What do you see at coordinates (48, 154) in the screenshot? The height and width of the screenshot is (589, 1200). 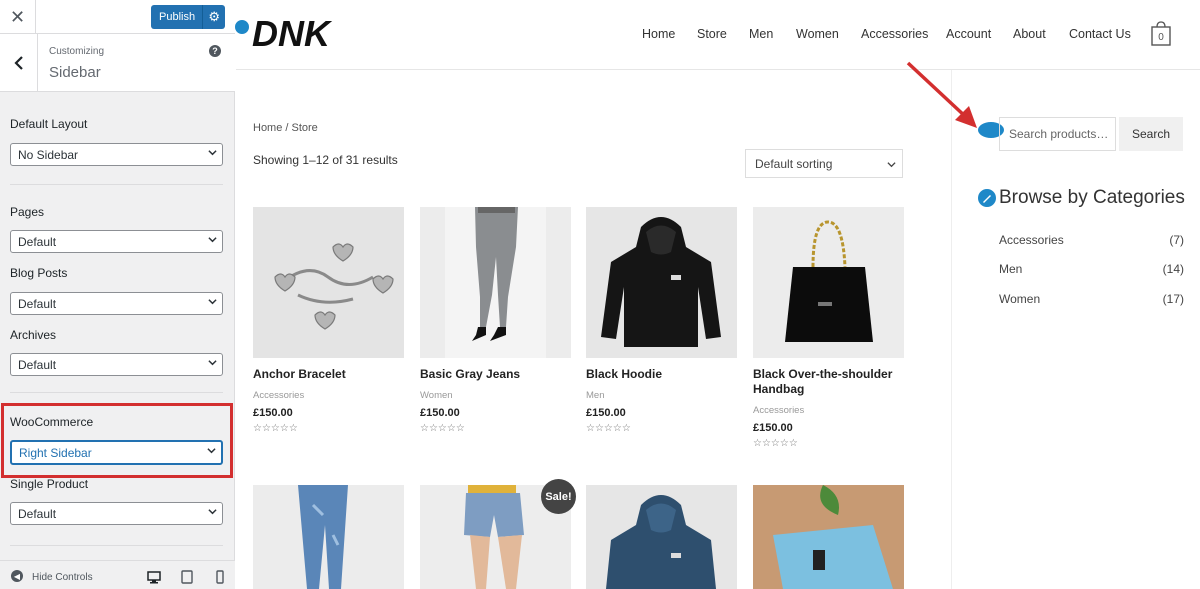 I see `default-layout-value: No Sidebar` at bounding box center [48, 154].